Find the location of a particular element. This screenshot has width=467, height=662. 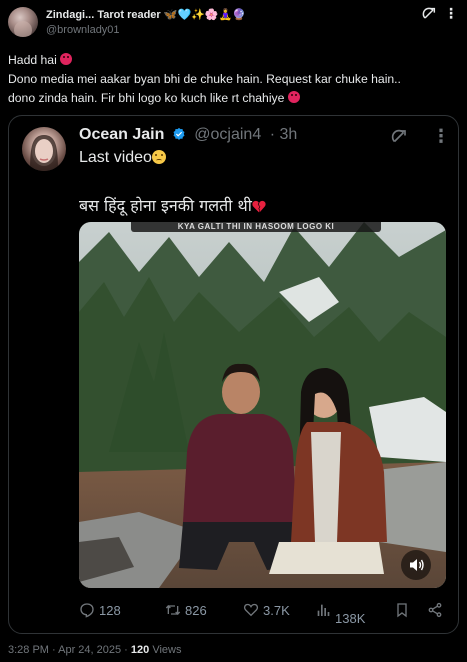

quoted-author-handle: @ocjain4 is located at coordinates (227, 134).